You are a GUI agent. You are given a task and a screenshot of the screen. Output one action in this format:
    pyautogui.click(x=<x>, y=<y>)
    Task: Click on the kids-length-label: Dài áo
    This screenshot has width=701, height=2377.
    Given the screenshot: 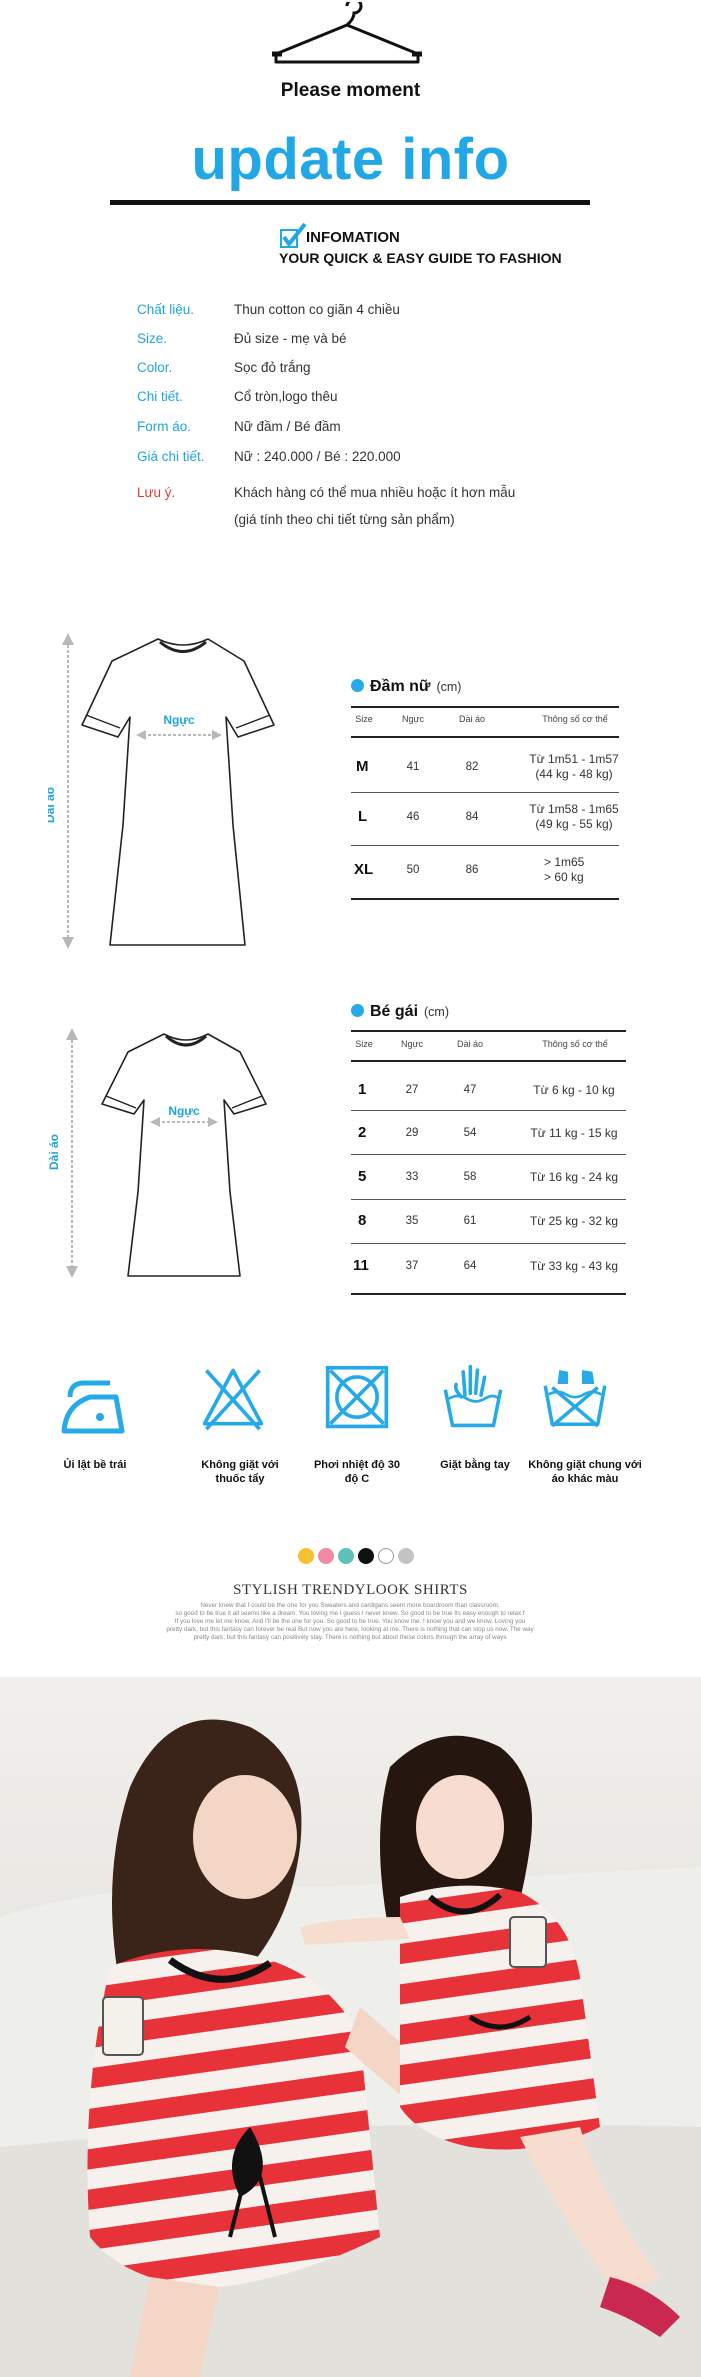 What is the action you would take?
    pyautogui.click(x=54, y=1152)
    